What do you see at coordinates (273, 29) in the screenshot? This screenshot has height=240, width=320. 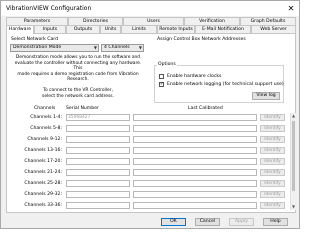 I see `tab-web-server: Web Server` at bounding box center [273, 29].